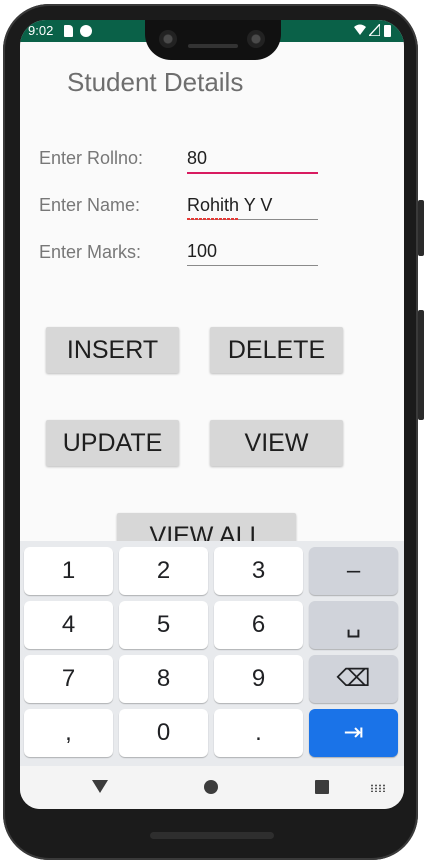 The width and height of the screenshot is (428, 867). What do you see at coordinates (353, 625) in the screenshot?
I see `space-key-icon: ␣` at bounding box center [353, 625].